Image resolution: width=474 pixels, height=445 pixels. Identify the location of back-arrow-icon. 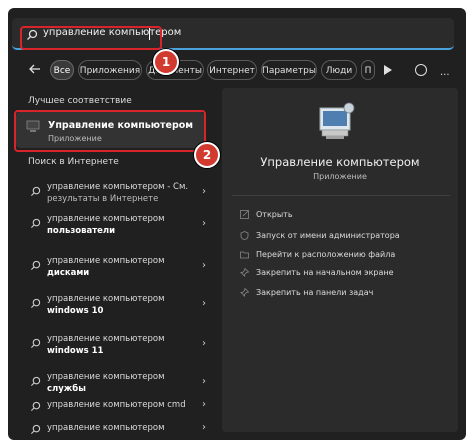
(35, 69).